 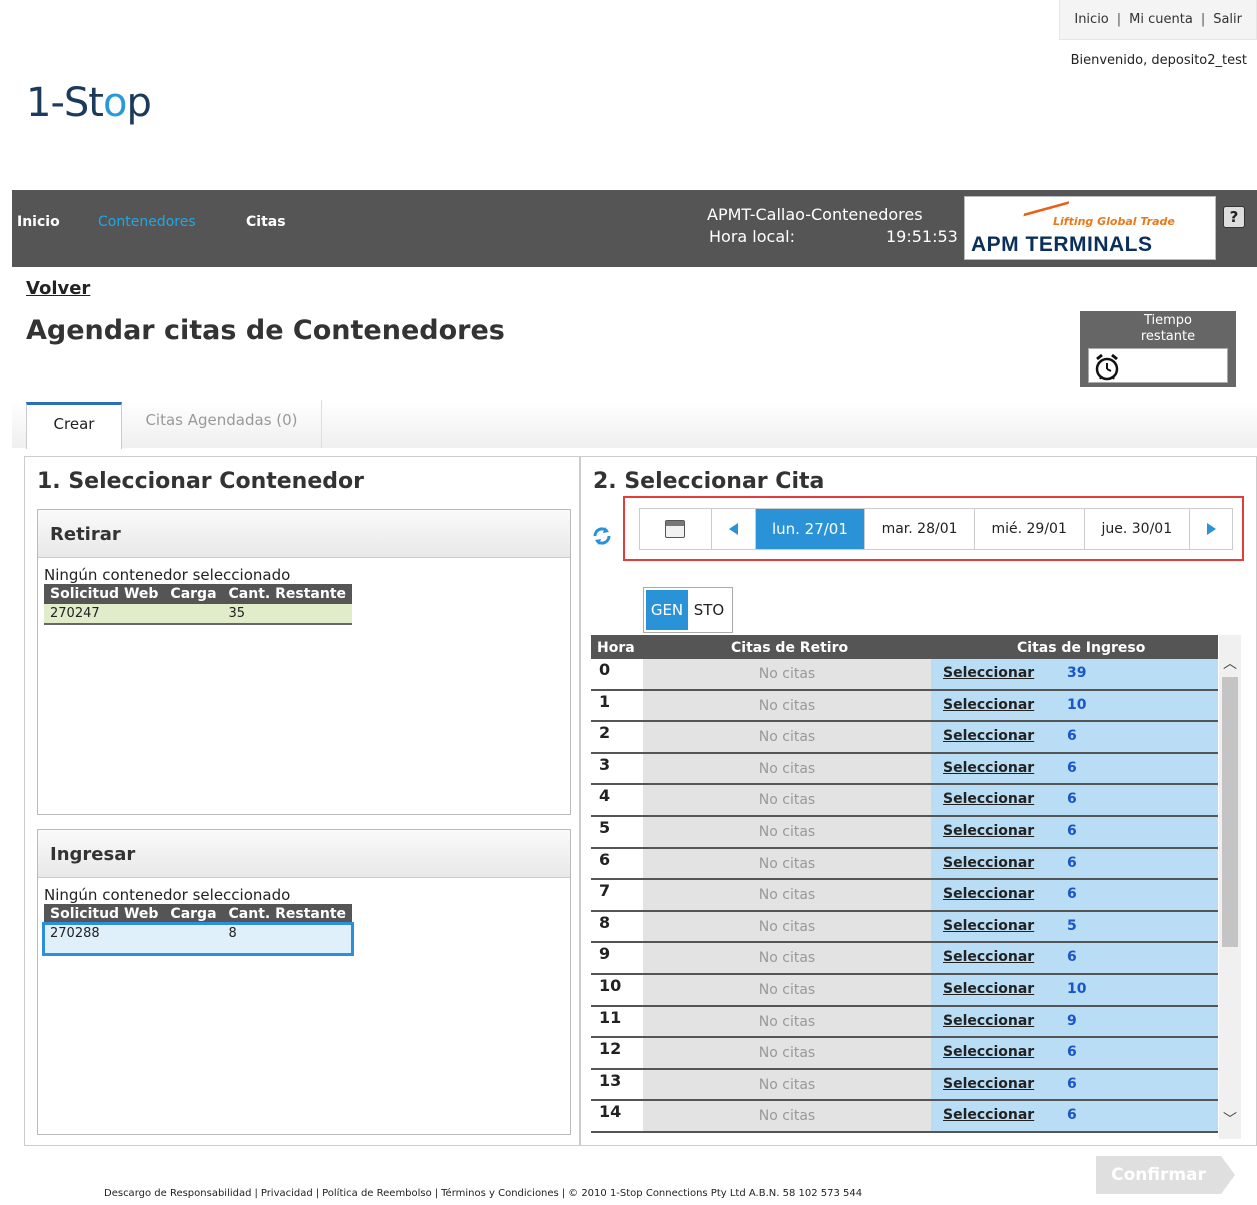 I want to click on ingreso-cell: Seleccionar 5, so click(x=1074, y=926).